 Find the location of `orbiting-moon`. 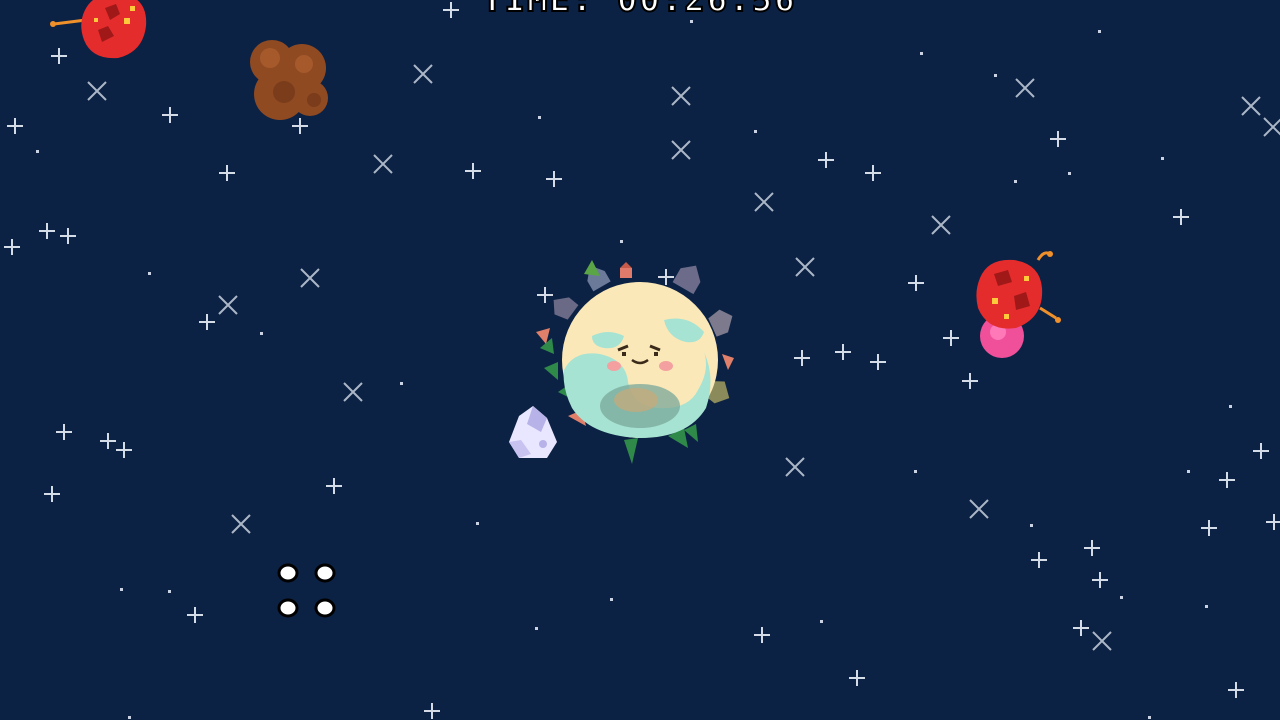

orbiting-moon is located at coordinates (533, 432).